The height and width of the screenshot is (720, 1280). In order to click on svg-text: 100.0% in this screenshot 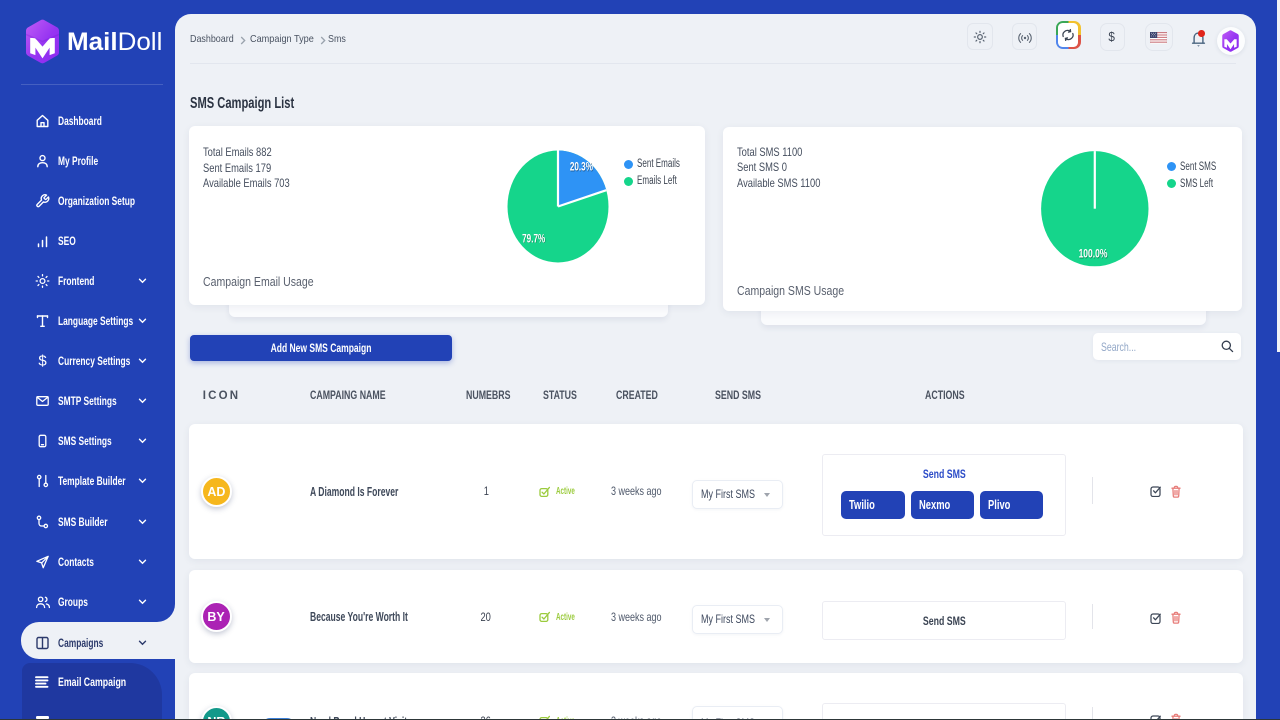, I will do `click(1093, 254)`.